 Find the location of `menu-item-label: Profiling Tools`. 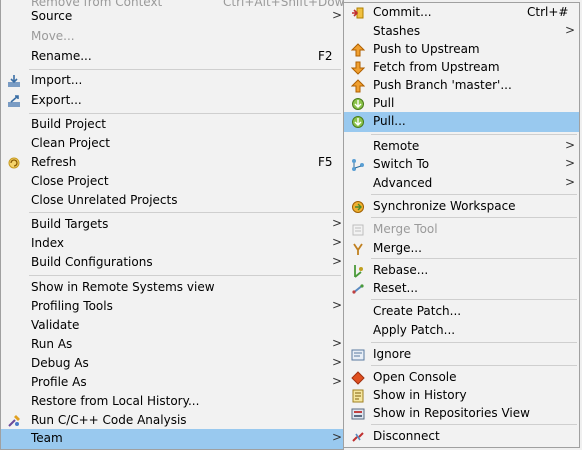

menu-item-label: Profiling Tools is located at coordinates (72, 306).